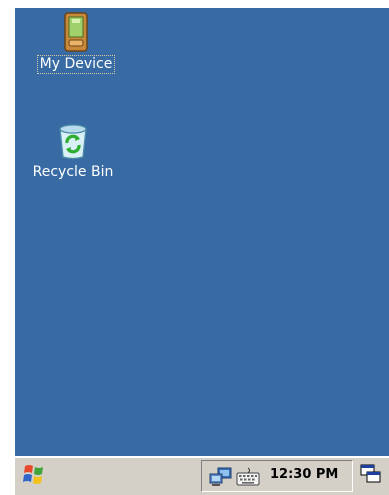 Image resolution: width=389 pixels, height=495 pixels. I want to click on desktop-item-label: Recycle Bin, so click(73, 172).